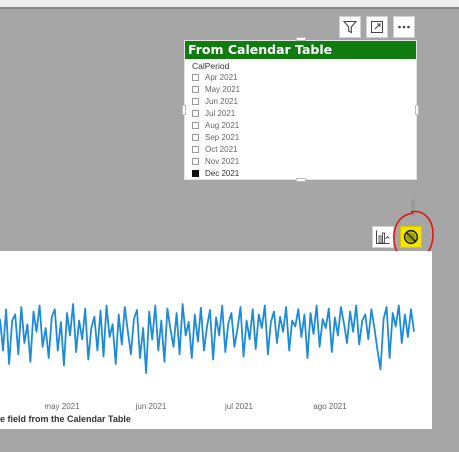 The image size is (459, 452). Describe the element at coordinates (222, 125) in the screenshot. I see `slicer-item-label: Aug 2021` at that location.